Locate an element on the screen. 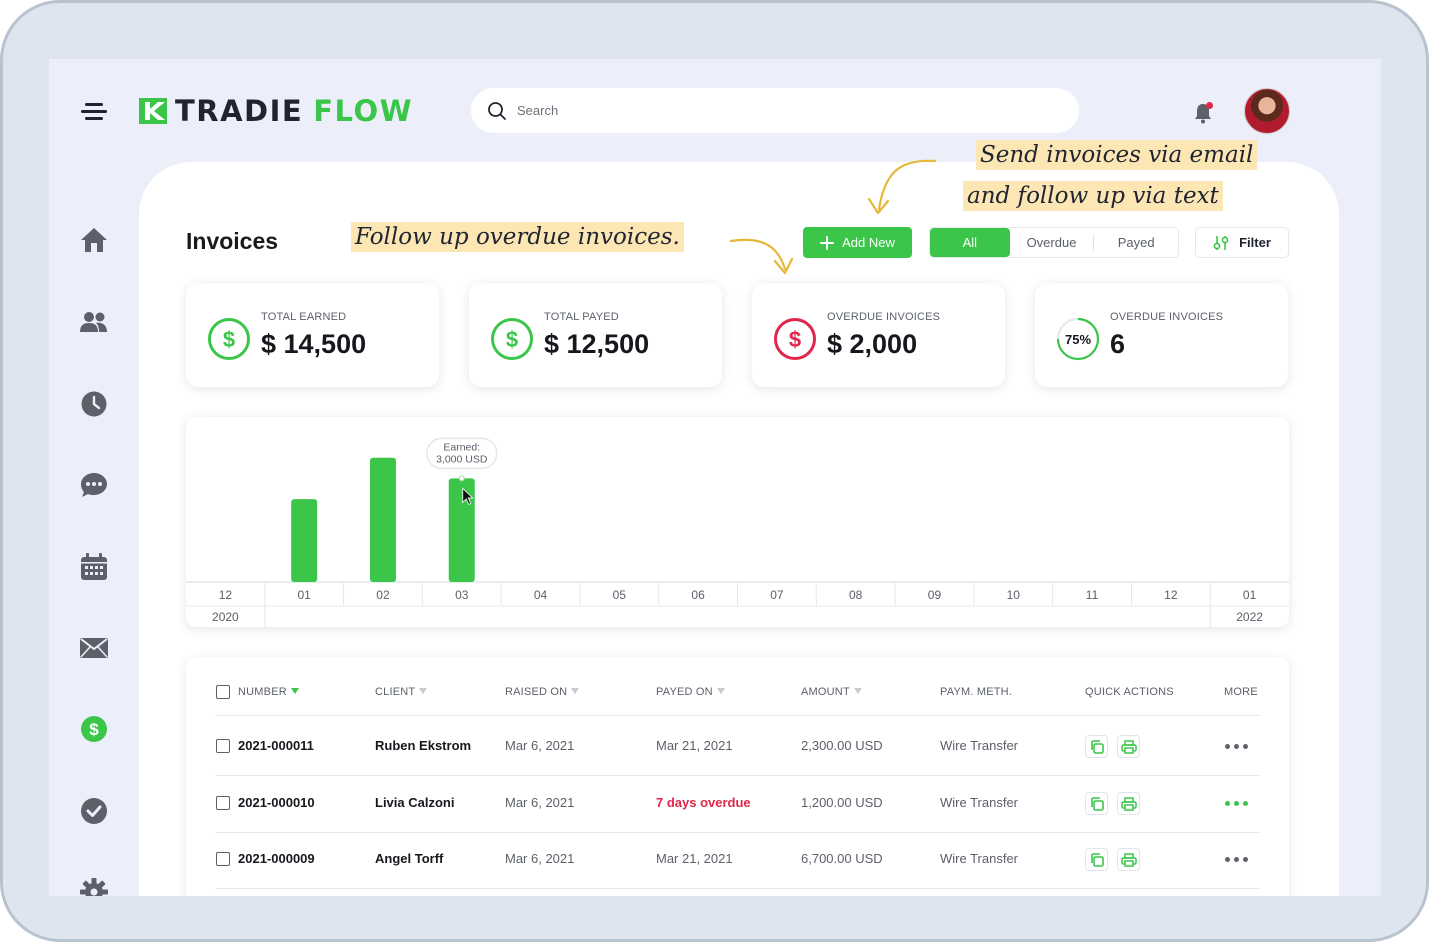  tab-overdue: Overdue is located at coordinates (1052, 242).